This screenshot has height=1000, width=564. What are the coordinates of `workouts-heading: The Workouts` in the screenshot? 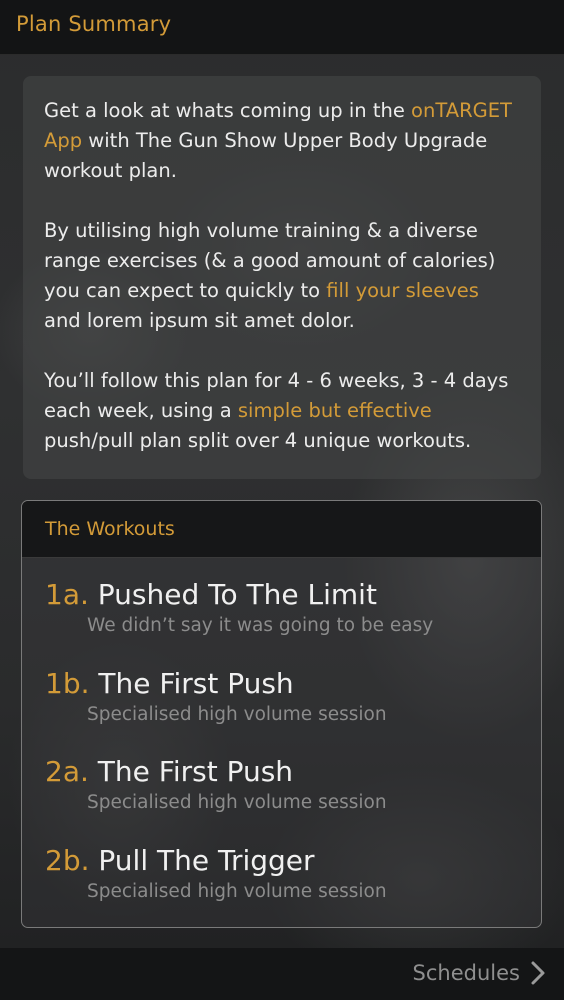 It's located at (110, 529).